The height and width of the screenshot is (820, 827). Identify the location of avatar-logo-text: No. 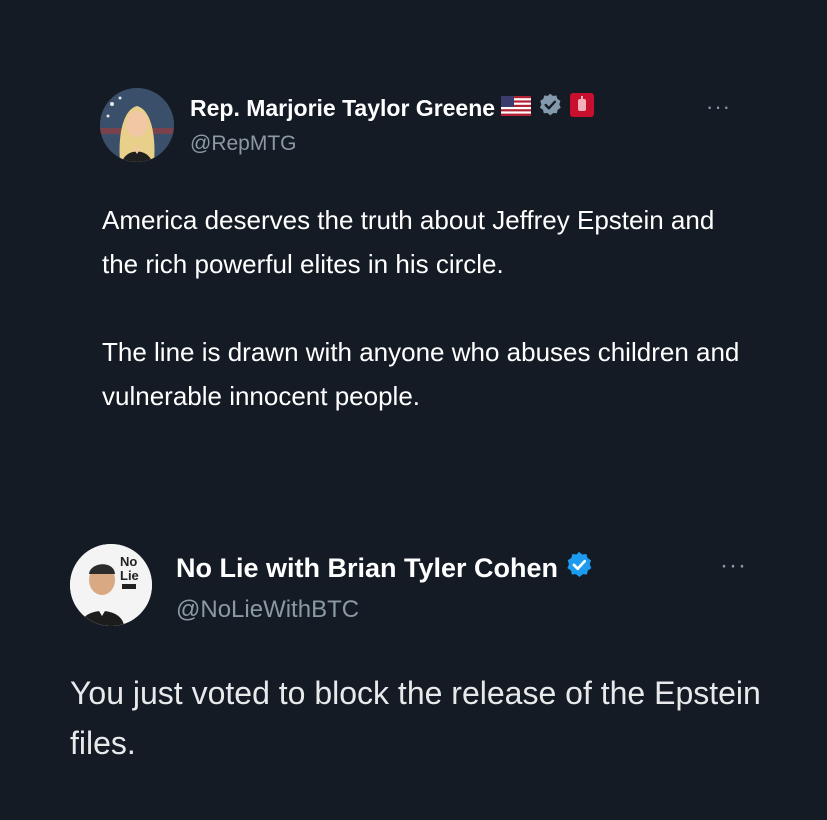
(128, 561).